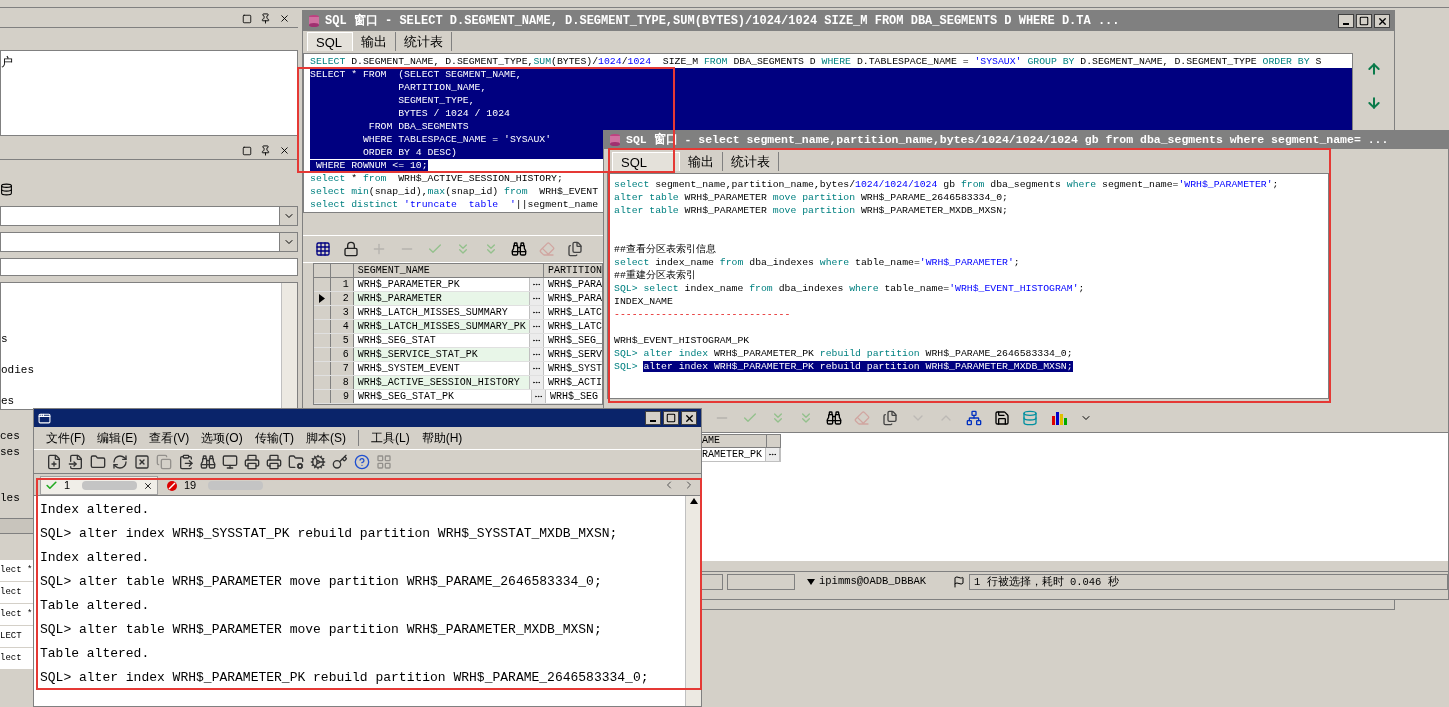  I want to click on code-line: WHERE TABLESPACE_NAME = 'SYSAUX', so click(456, 139).